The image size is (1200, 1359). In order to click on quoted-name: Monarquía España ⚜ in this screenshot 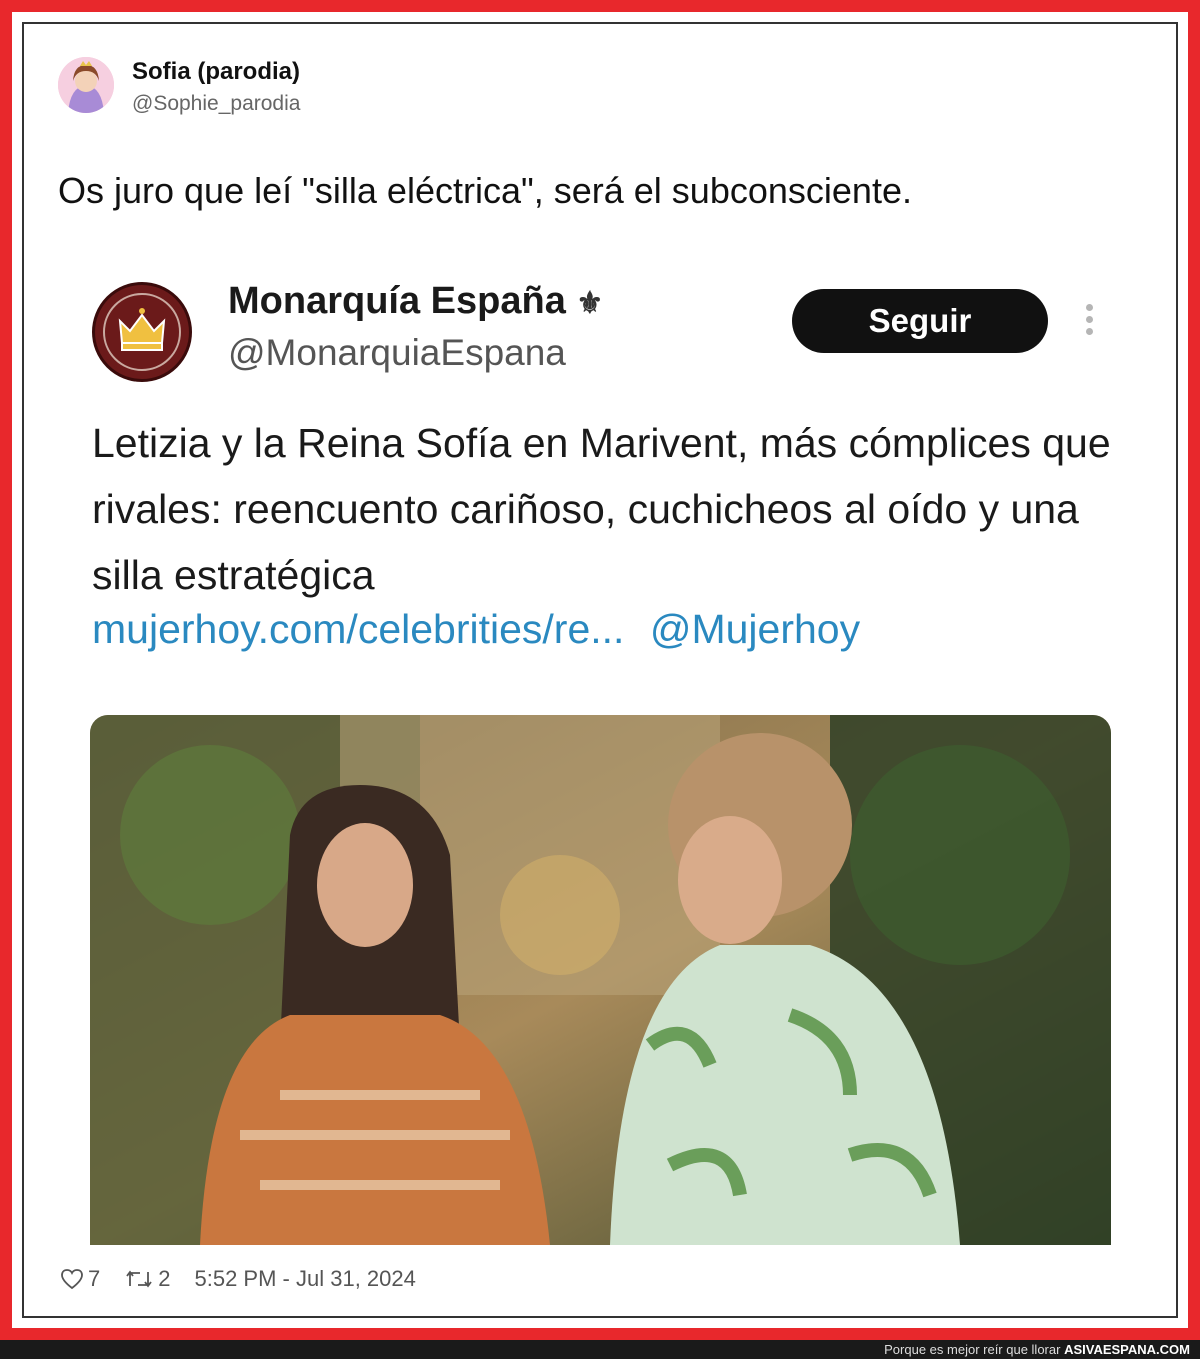, I will do `click(415, 301)`.